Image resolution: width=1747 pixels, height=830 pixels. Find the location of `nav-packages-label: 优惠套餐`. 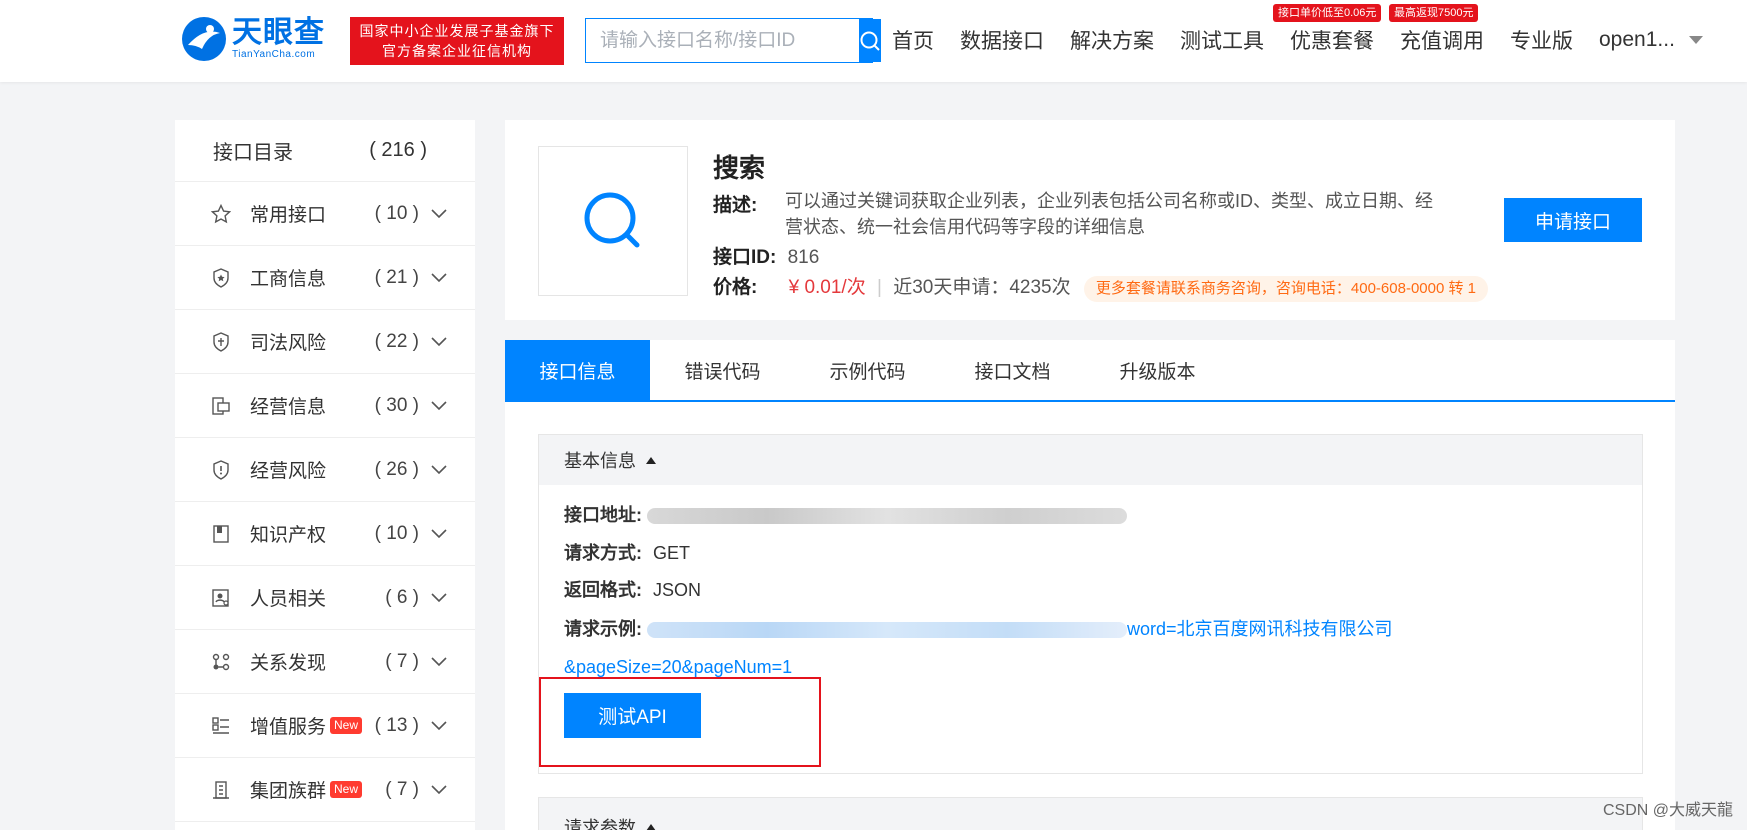

nav-packages-label: 优惠套餐 is located at coordinates (1332, 41).